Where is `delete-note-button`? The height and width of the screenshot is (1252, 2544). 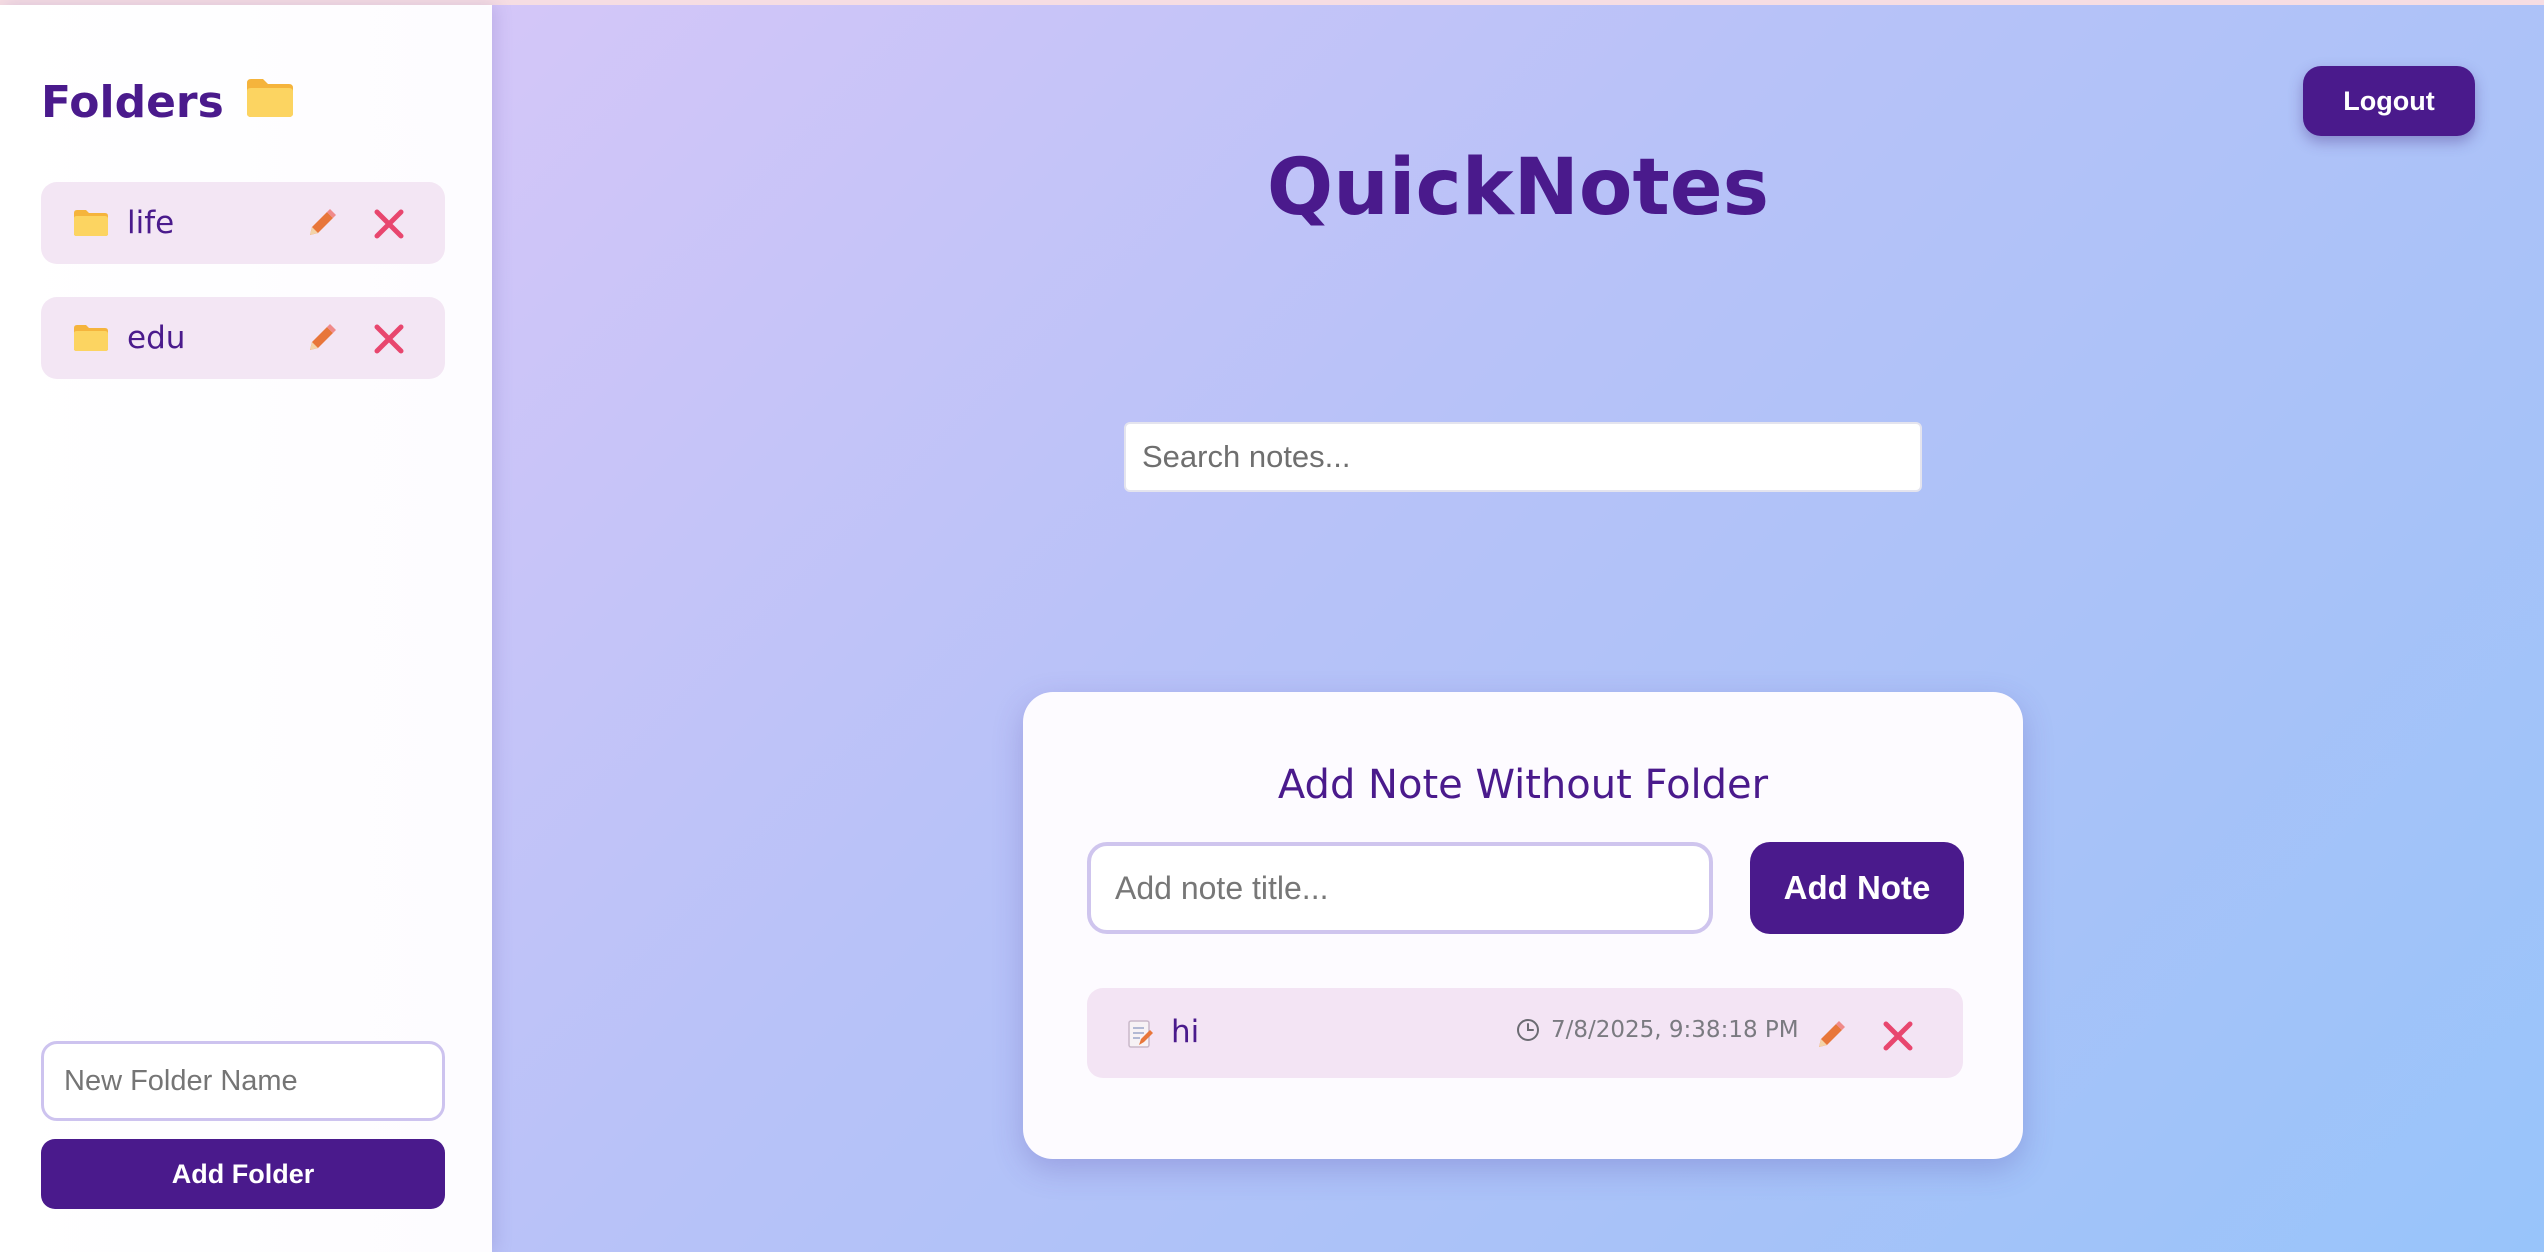 delete-note-button is located at coordinates (1898, 1036).